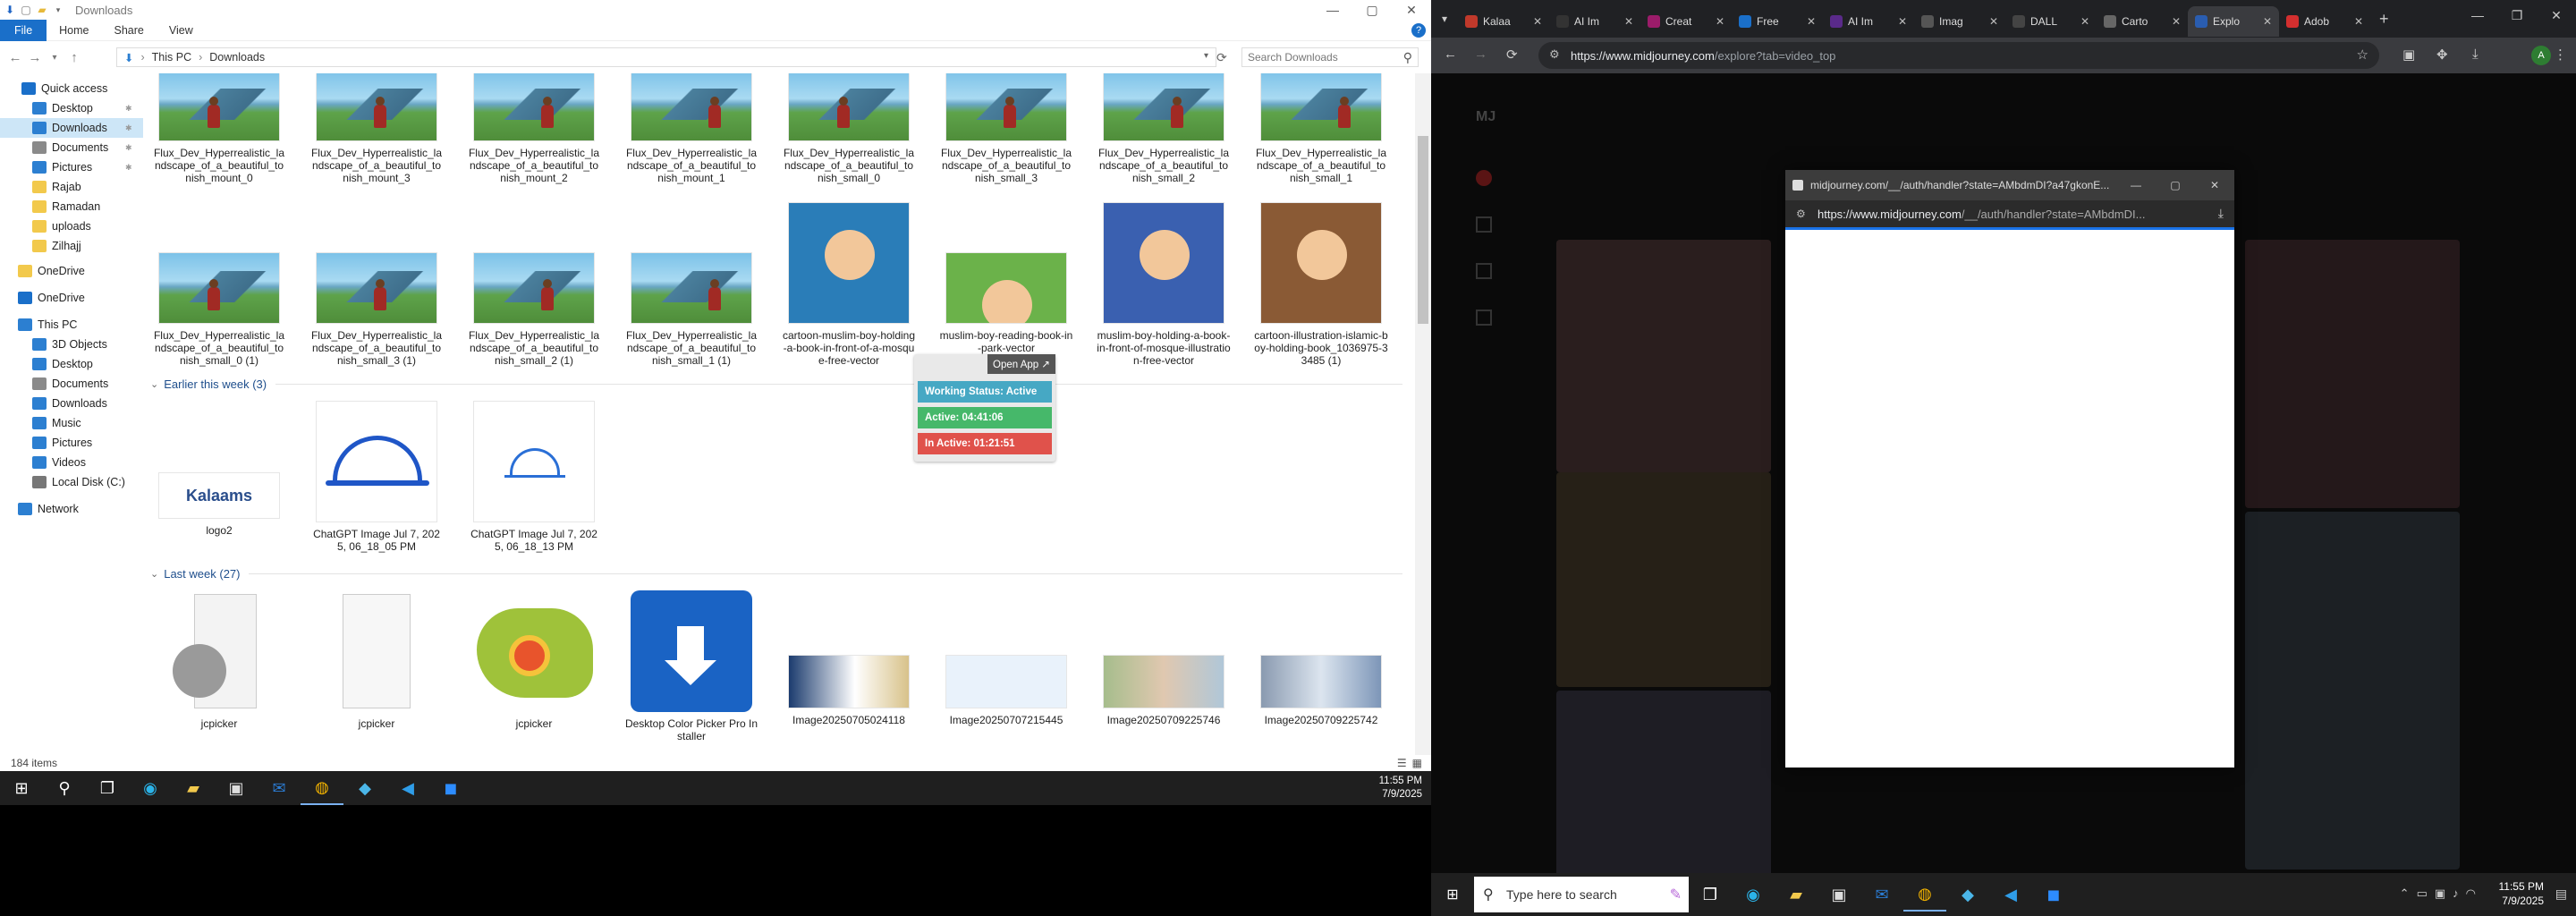 This screenshot has width=2576, height=916. Describe the element at coordinates (236, 788) in the screenshot. I see `store-icon: ▣` at that location.